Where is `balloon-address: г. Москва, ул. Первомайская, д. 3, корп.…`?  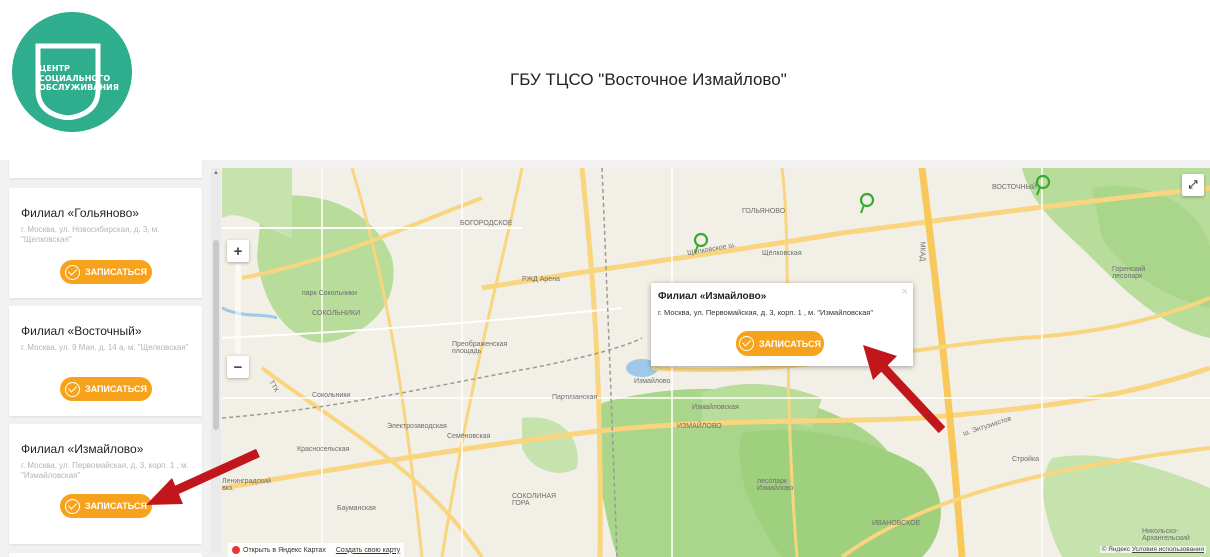
balloon-address: г. Москва, ул. Первомайская, д. 3, корп.… is located at coordinates (766, 312).